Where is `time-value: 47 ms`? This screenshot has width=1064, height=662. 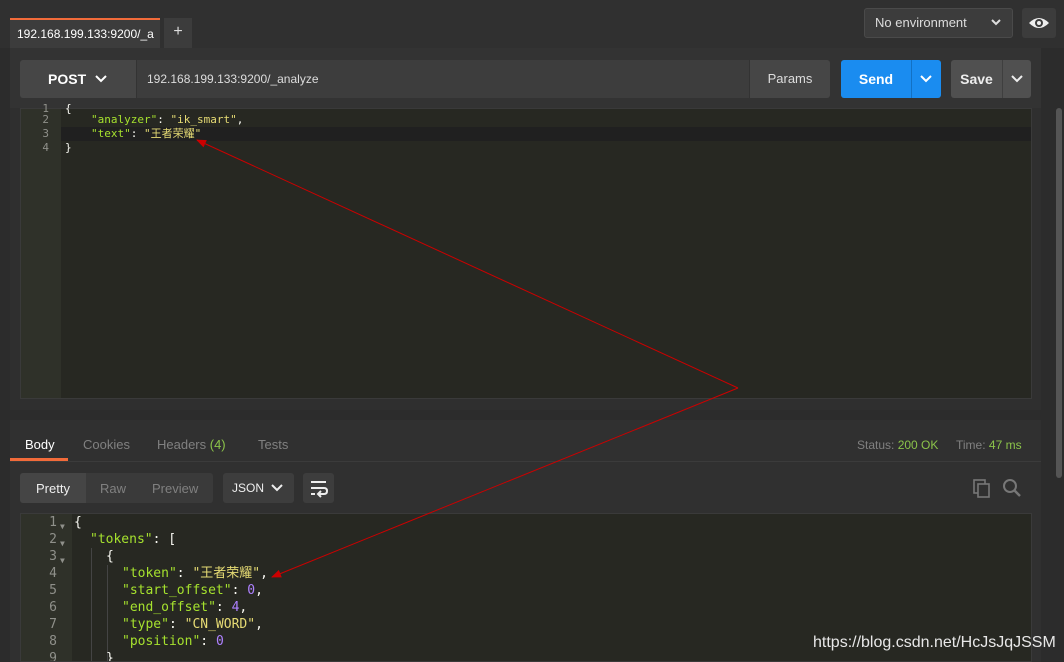
time-value: 47 ms is located at coordinates (1005, 445).